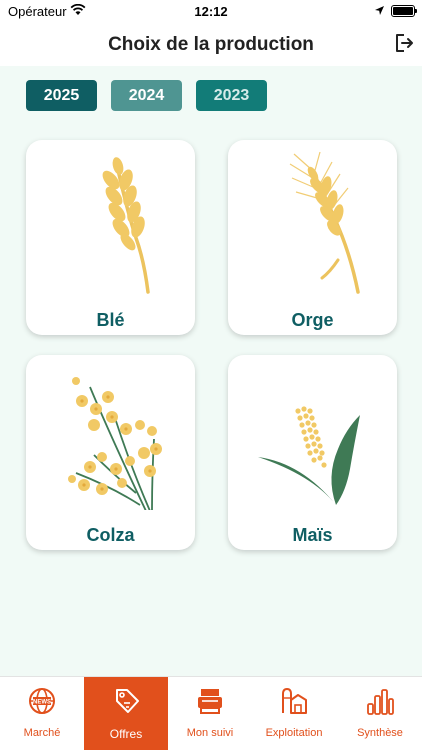  I want to click on tab-label: Exploitation, so click(294, 733).